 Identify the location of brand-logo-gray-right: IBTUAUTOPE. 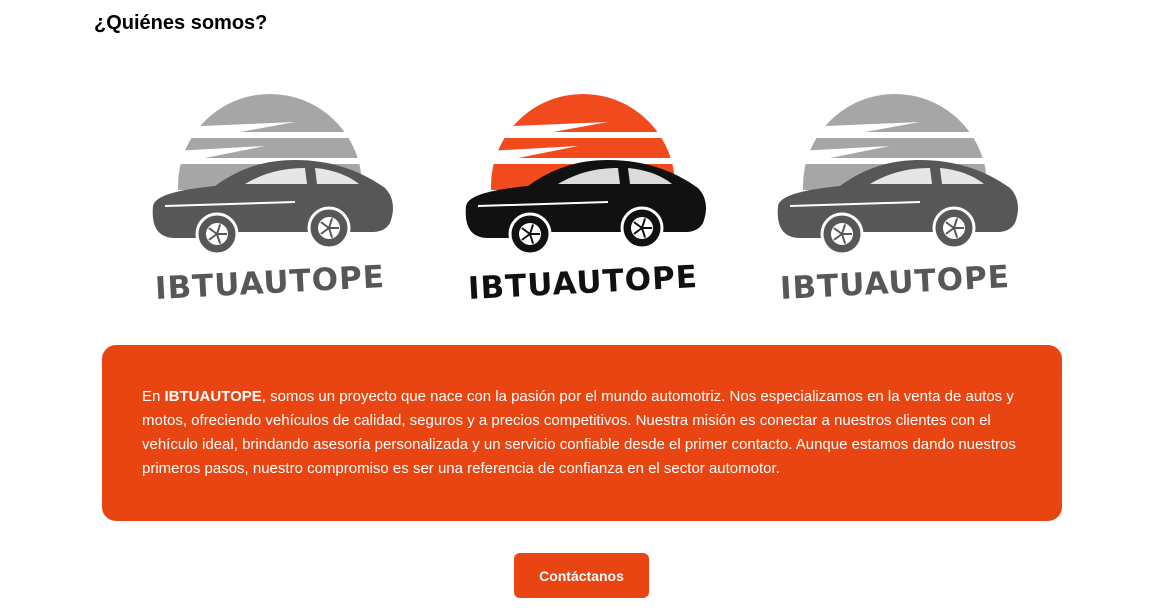
(895, 198).